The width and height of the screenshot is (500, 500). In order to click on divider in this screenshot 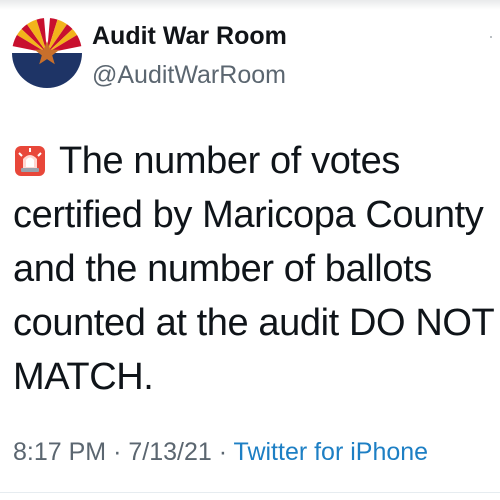, I will do `click(250, 492)`.